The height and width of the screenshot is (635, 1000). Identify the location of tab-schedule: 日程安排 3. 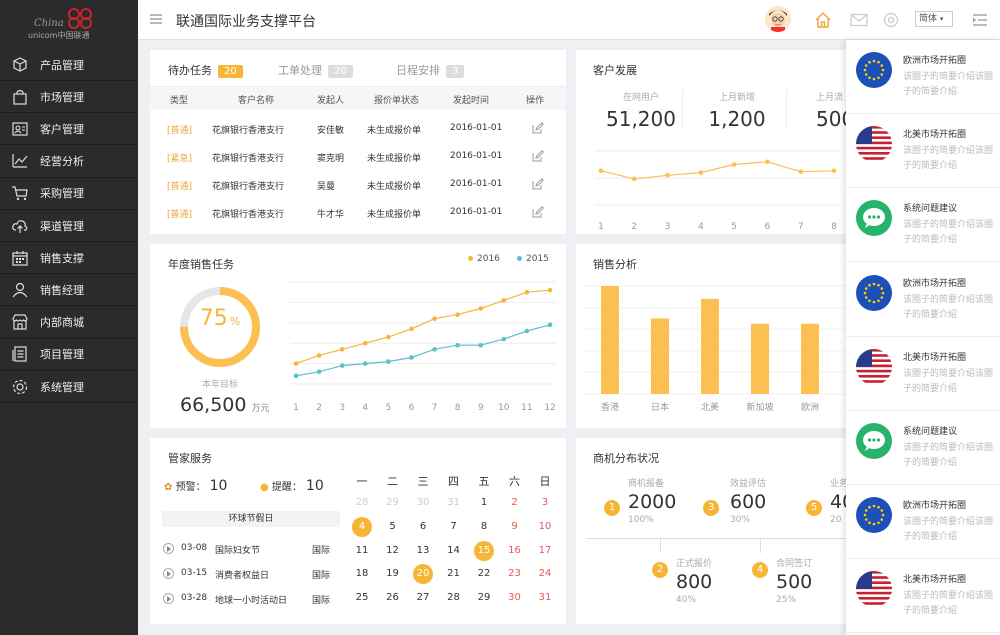
(430, 70).